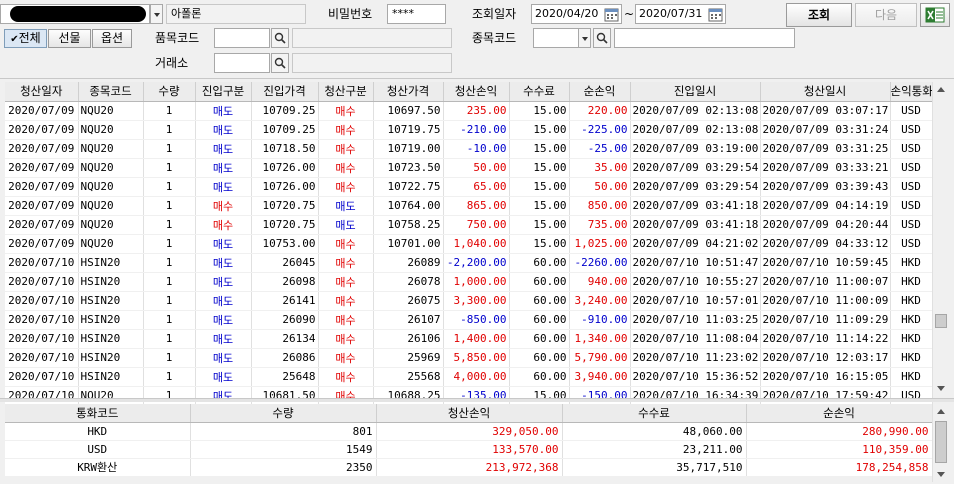 The height and width of the screenshot is (484, 954). Describe the element at coordinates (408, 320) in the screenshot. I see `table-cell: 26107` at that location.